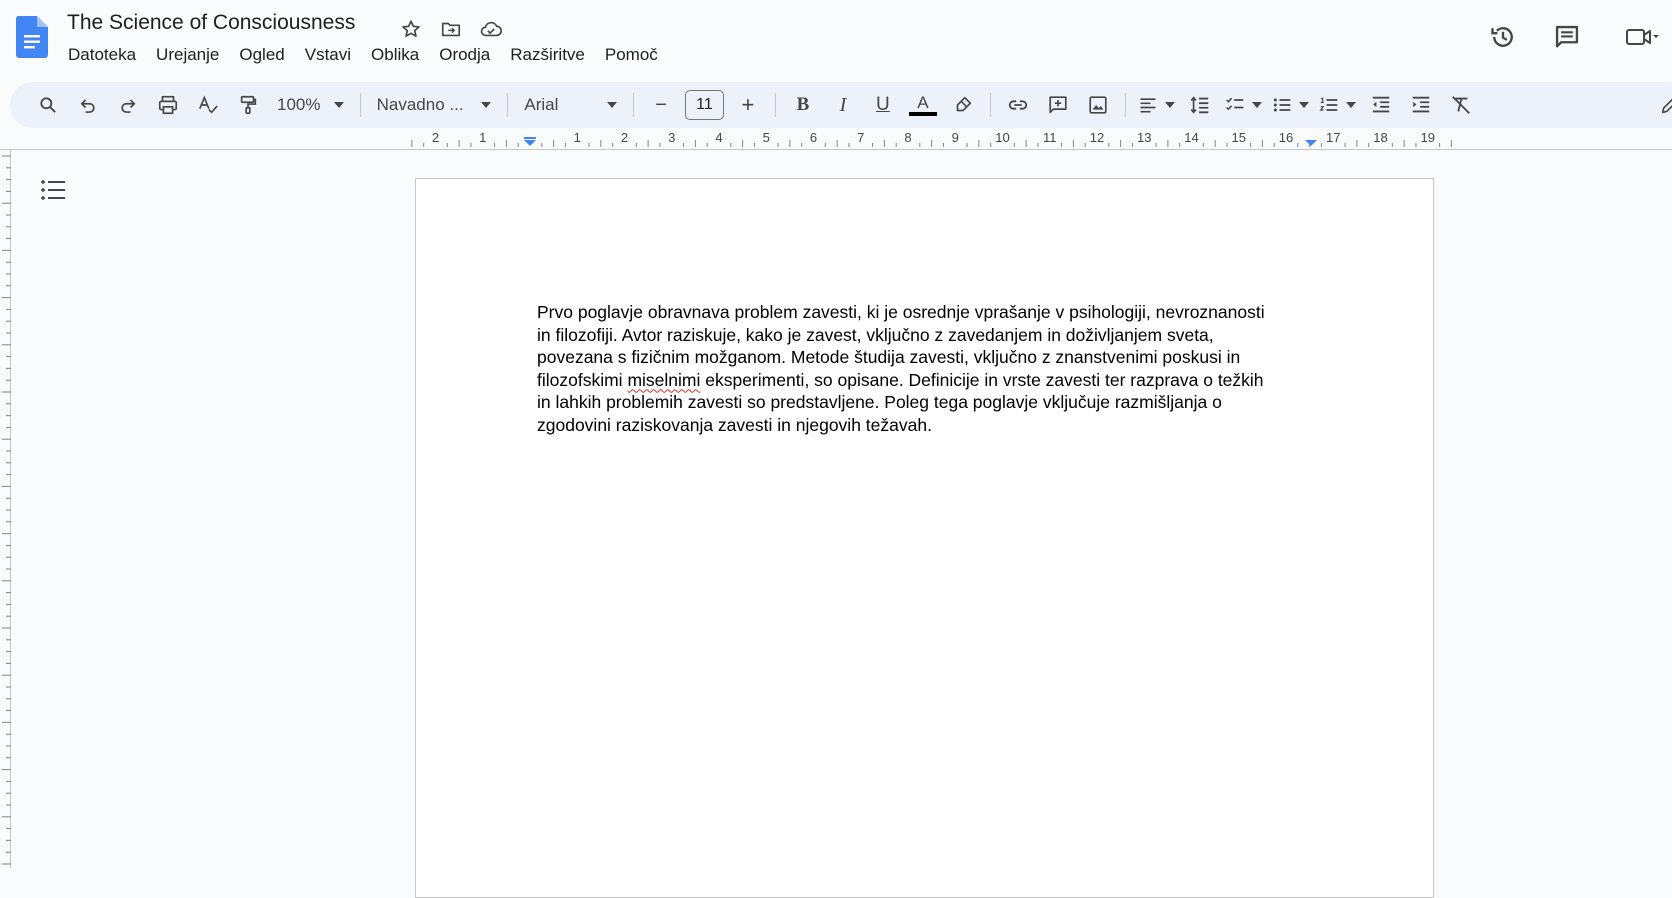 This screenshot has width=1672, height=898. I want to click on vertical-ruler, so click(5, 509).